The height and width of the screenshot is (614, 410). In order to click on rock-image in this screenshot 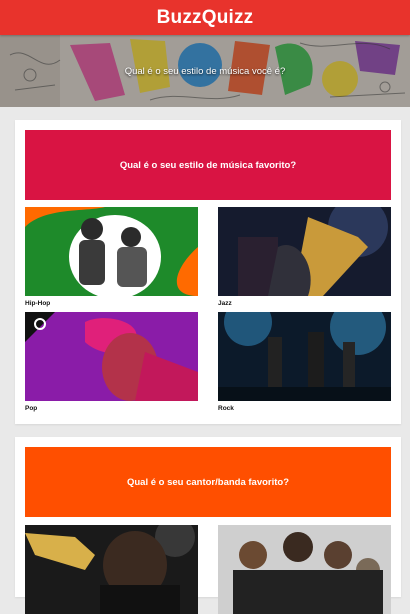, I will do `click(304, 356)`.